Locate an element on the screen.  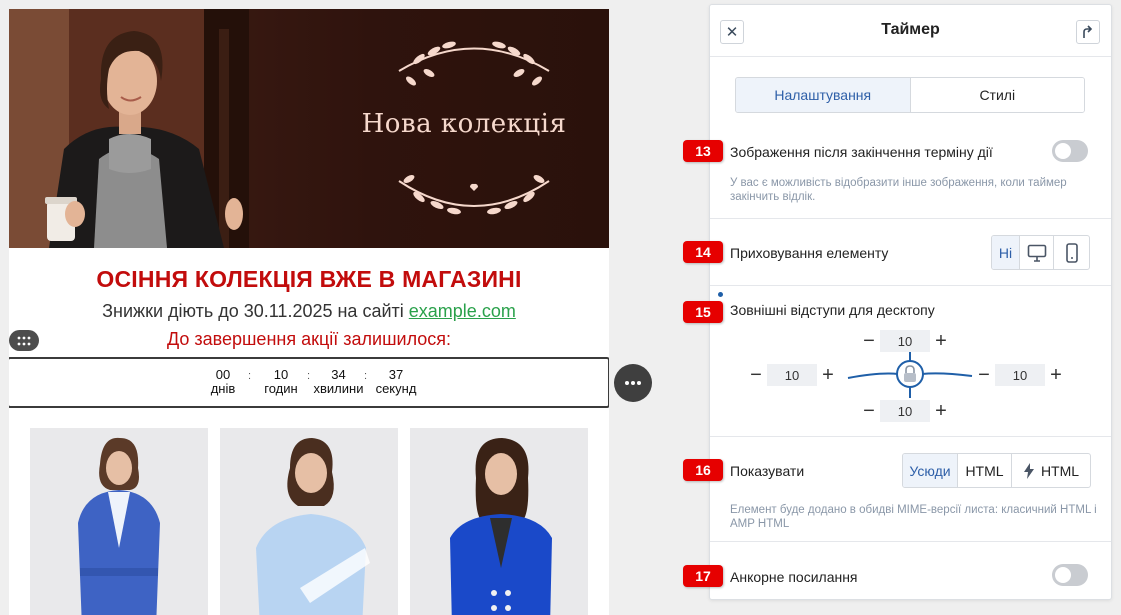
margin-bottom-stepper: − 10 + is located at coordinates (905, 411).